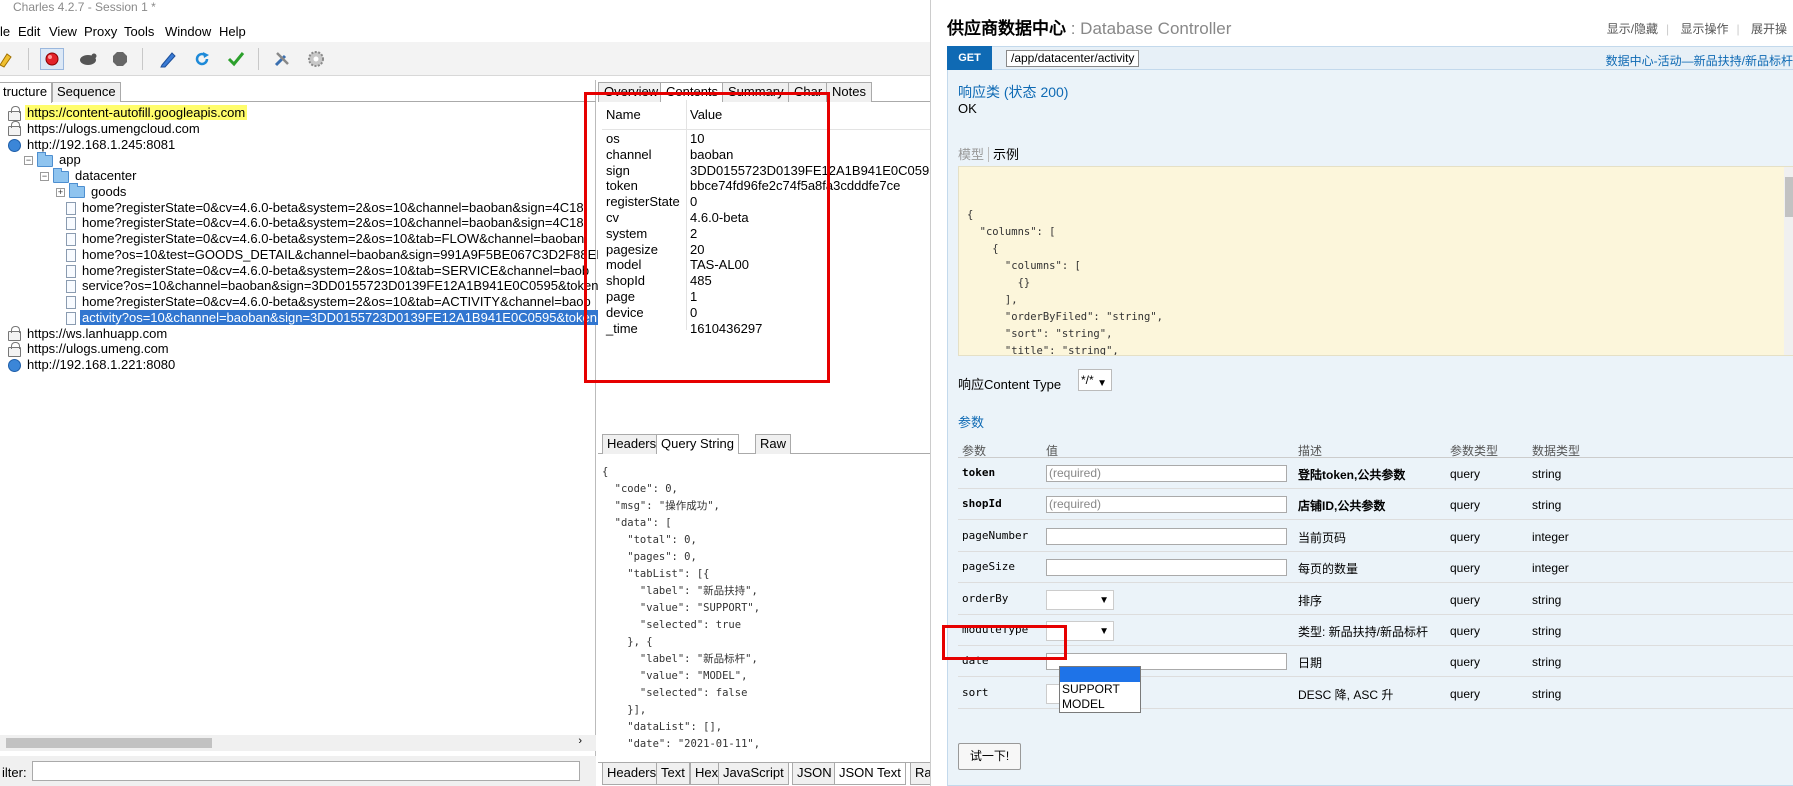 The height and width of the screenshot is (786, 1793). Describe the element at coordinates (232, 32) in the screenshot. I see `menu-help: Help` at that location.